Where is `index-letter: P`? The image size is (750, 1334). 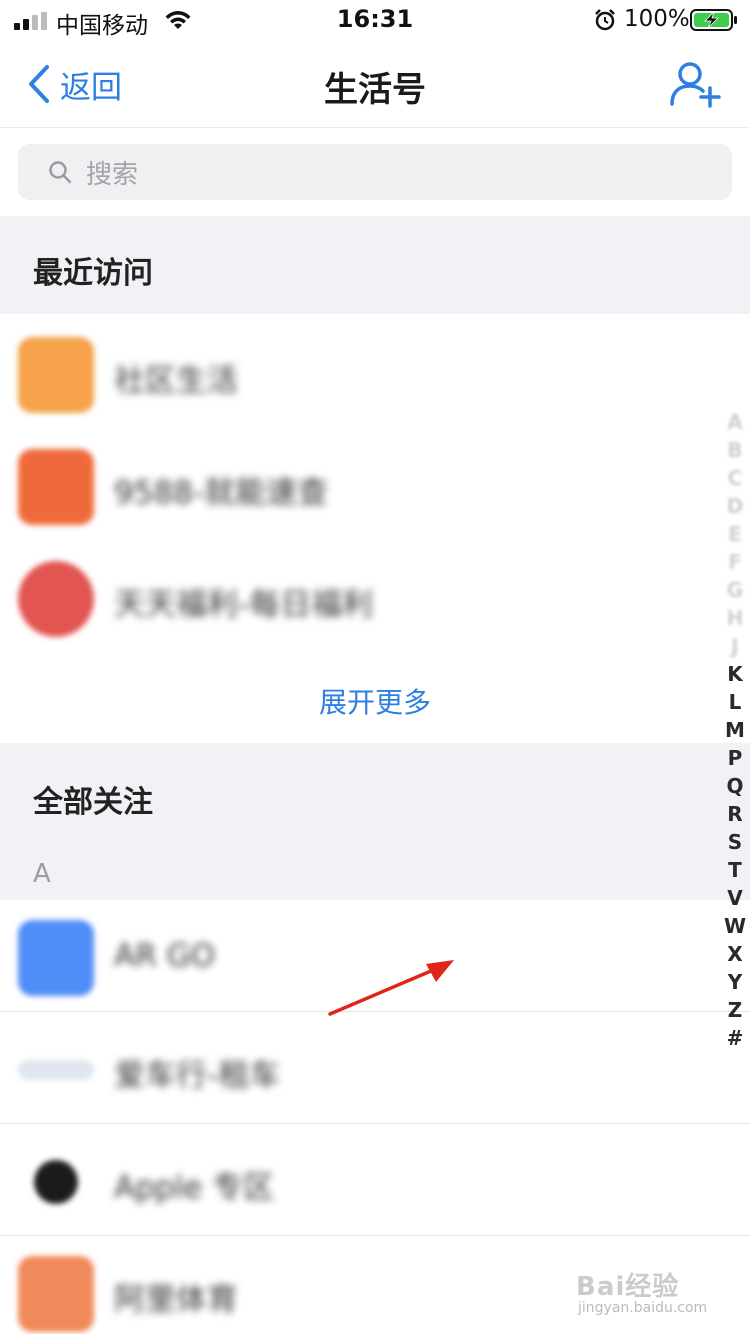
index-letter: P is located at coordinates (735, 758).